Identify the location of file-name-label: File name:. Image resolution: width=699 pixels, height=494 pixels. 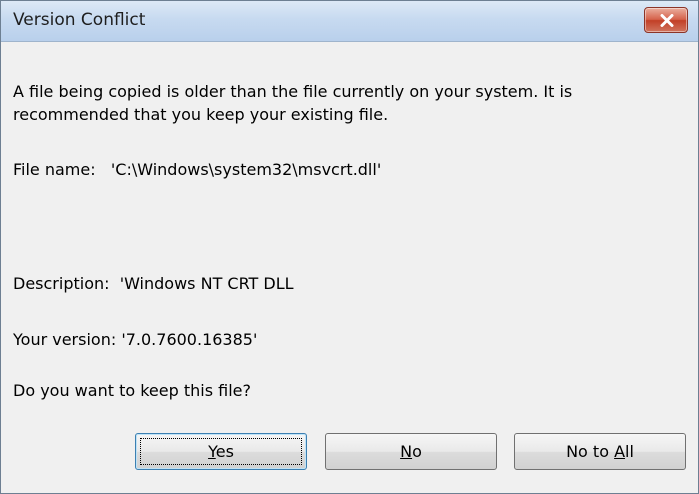
(54, 169).